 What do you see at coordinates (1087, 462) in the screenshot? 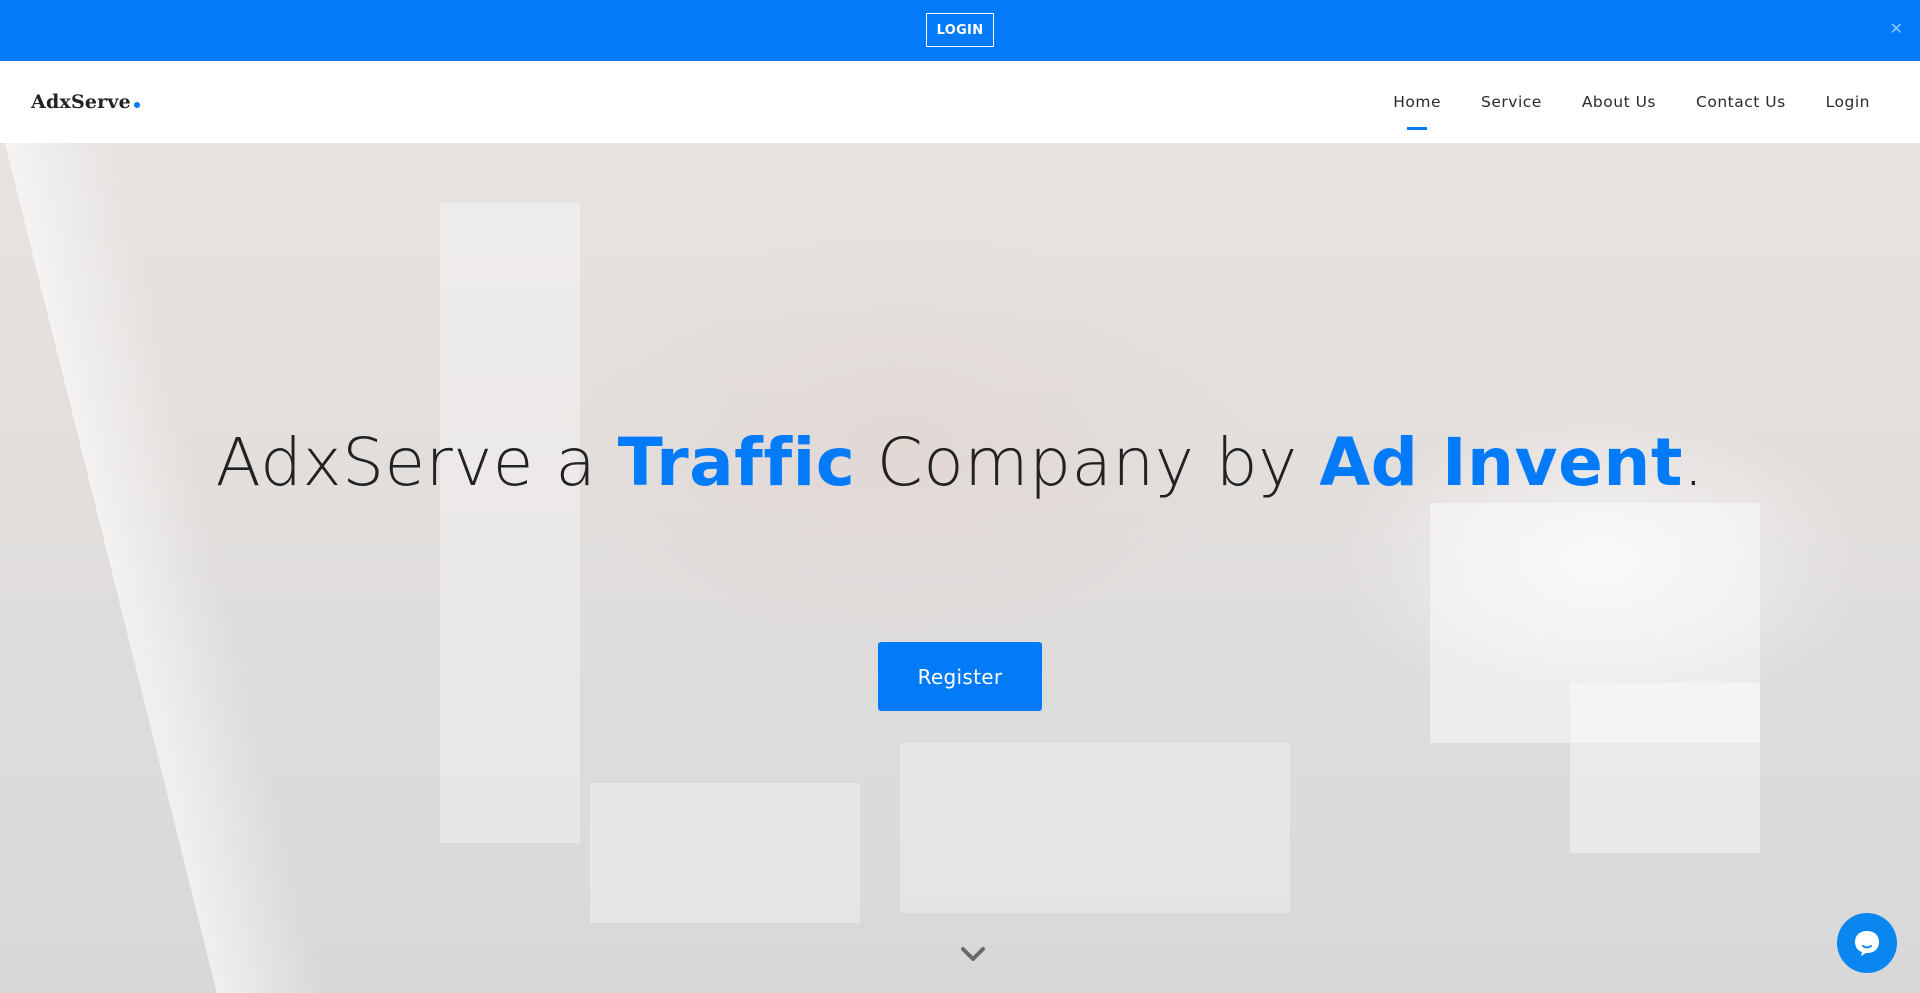
I see `headline-text: Company by` at bounding box center [1087, 462].